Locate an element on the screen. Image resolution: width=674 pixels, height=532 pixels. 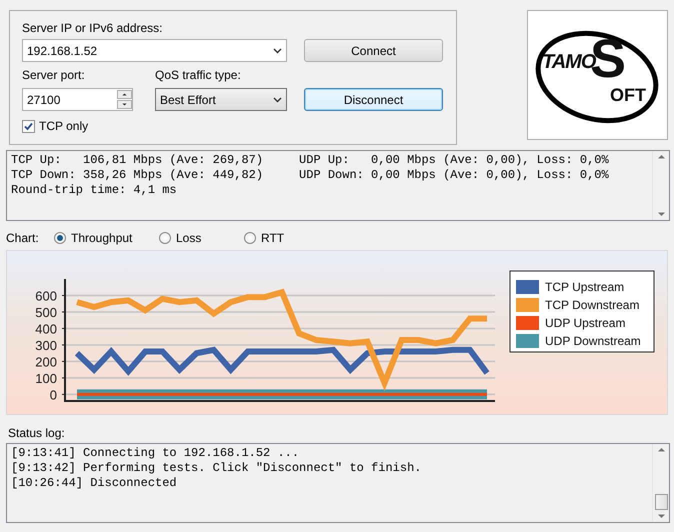
axis-tick-label: 500 is located at coordinates (46, 312).